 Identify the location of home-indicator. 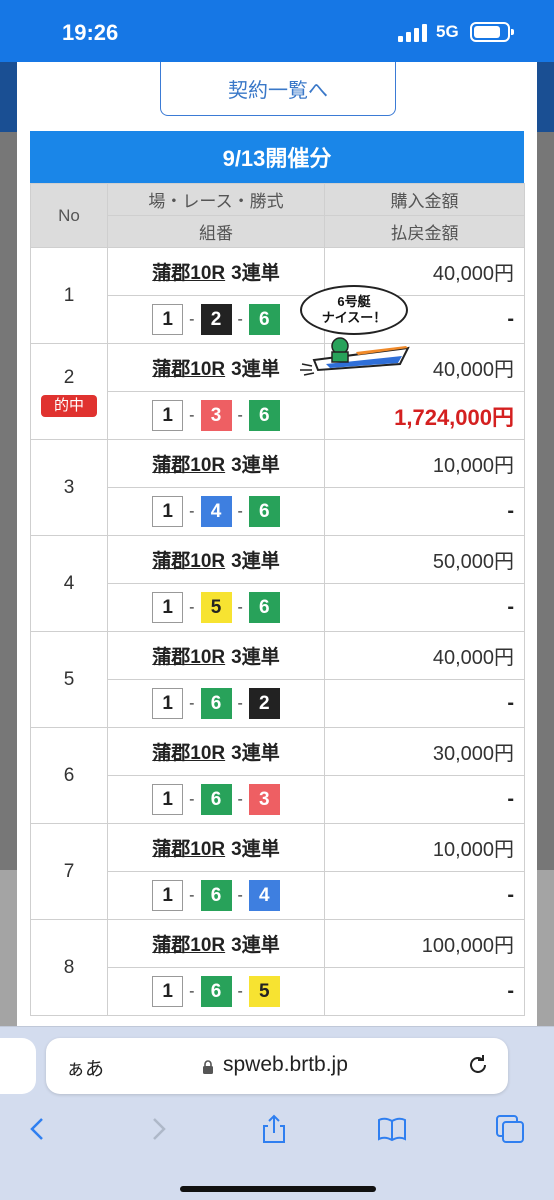
(278, 1189).